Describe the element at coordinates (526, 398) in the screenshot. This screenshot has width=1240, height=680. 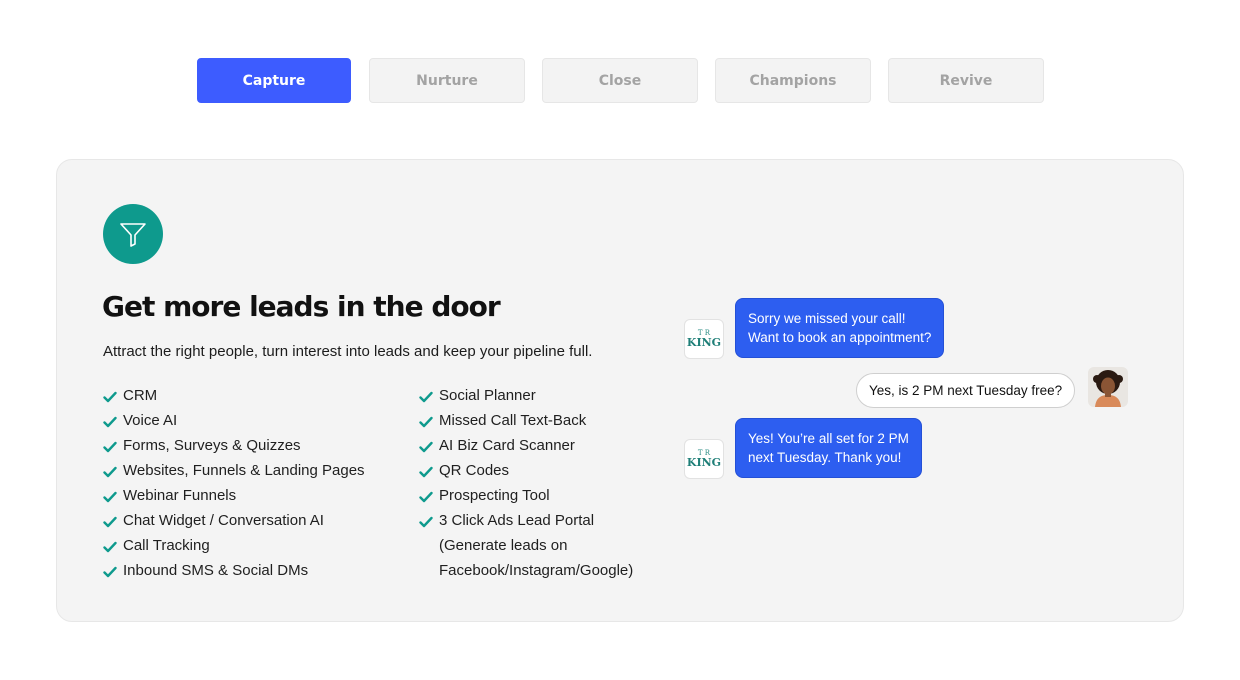
I see `list-item: Social Planner` at that location.